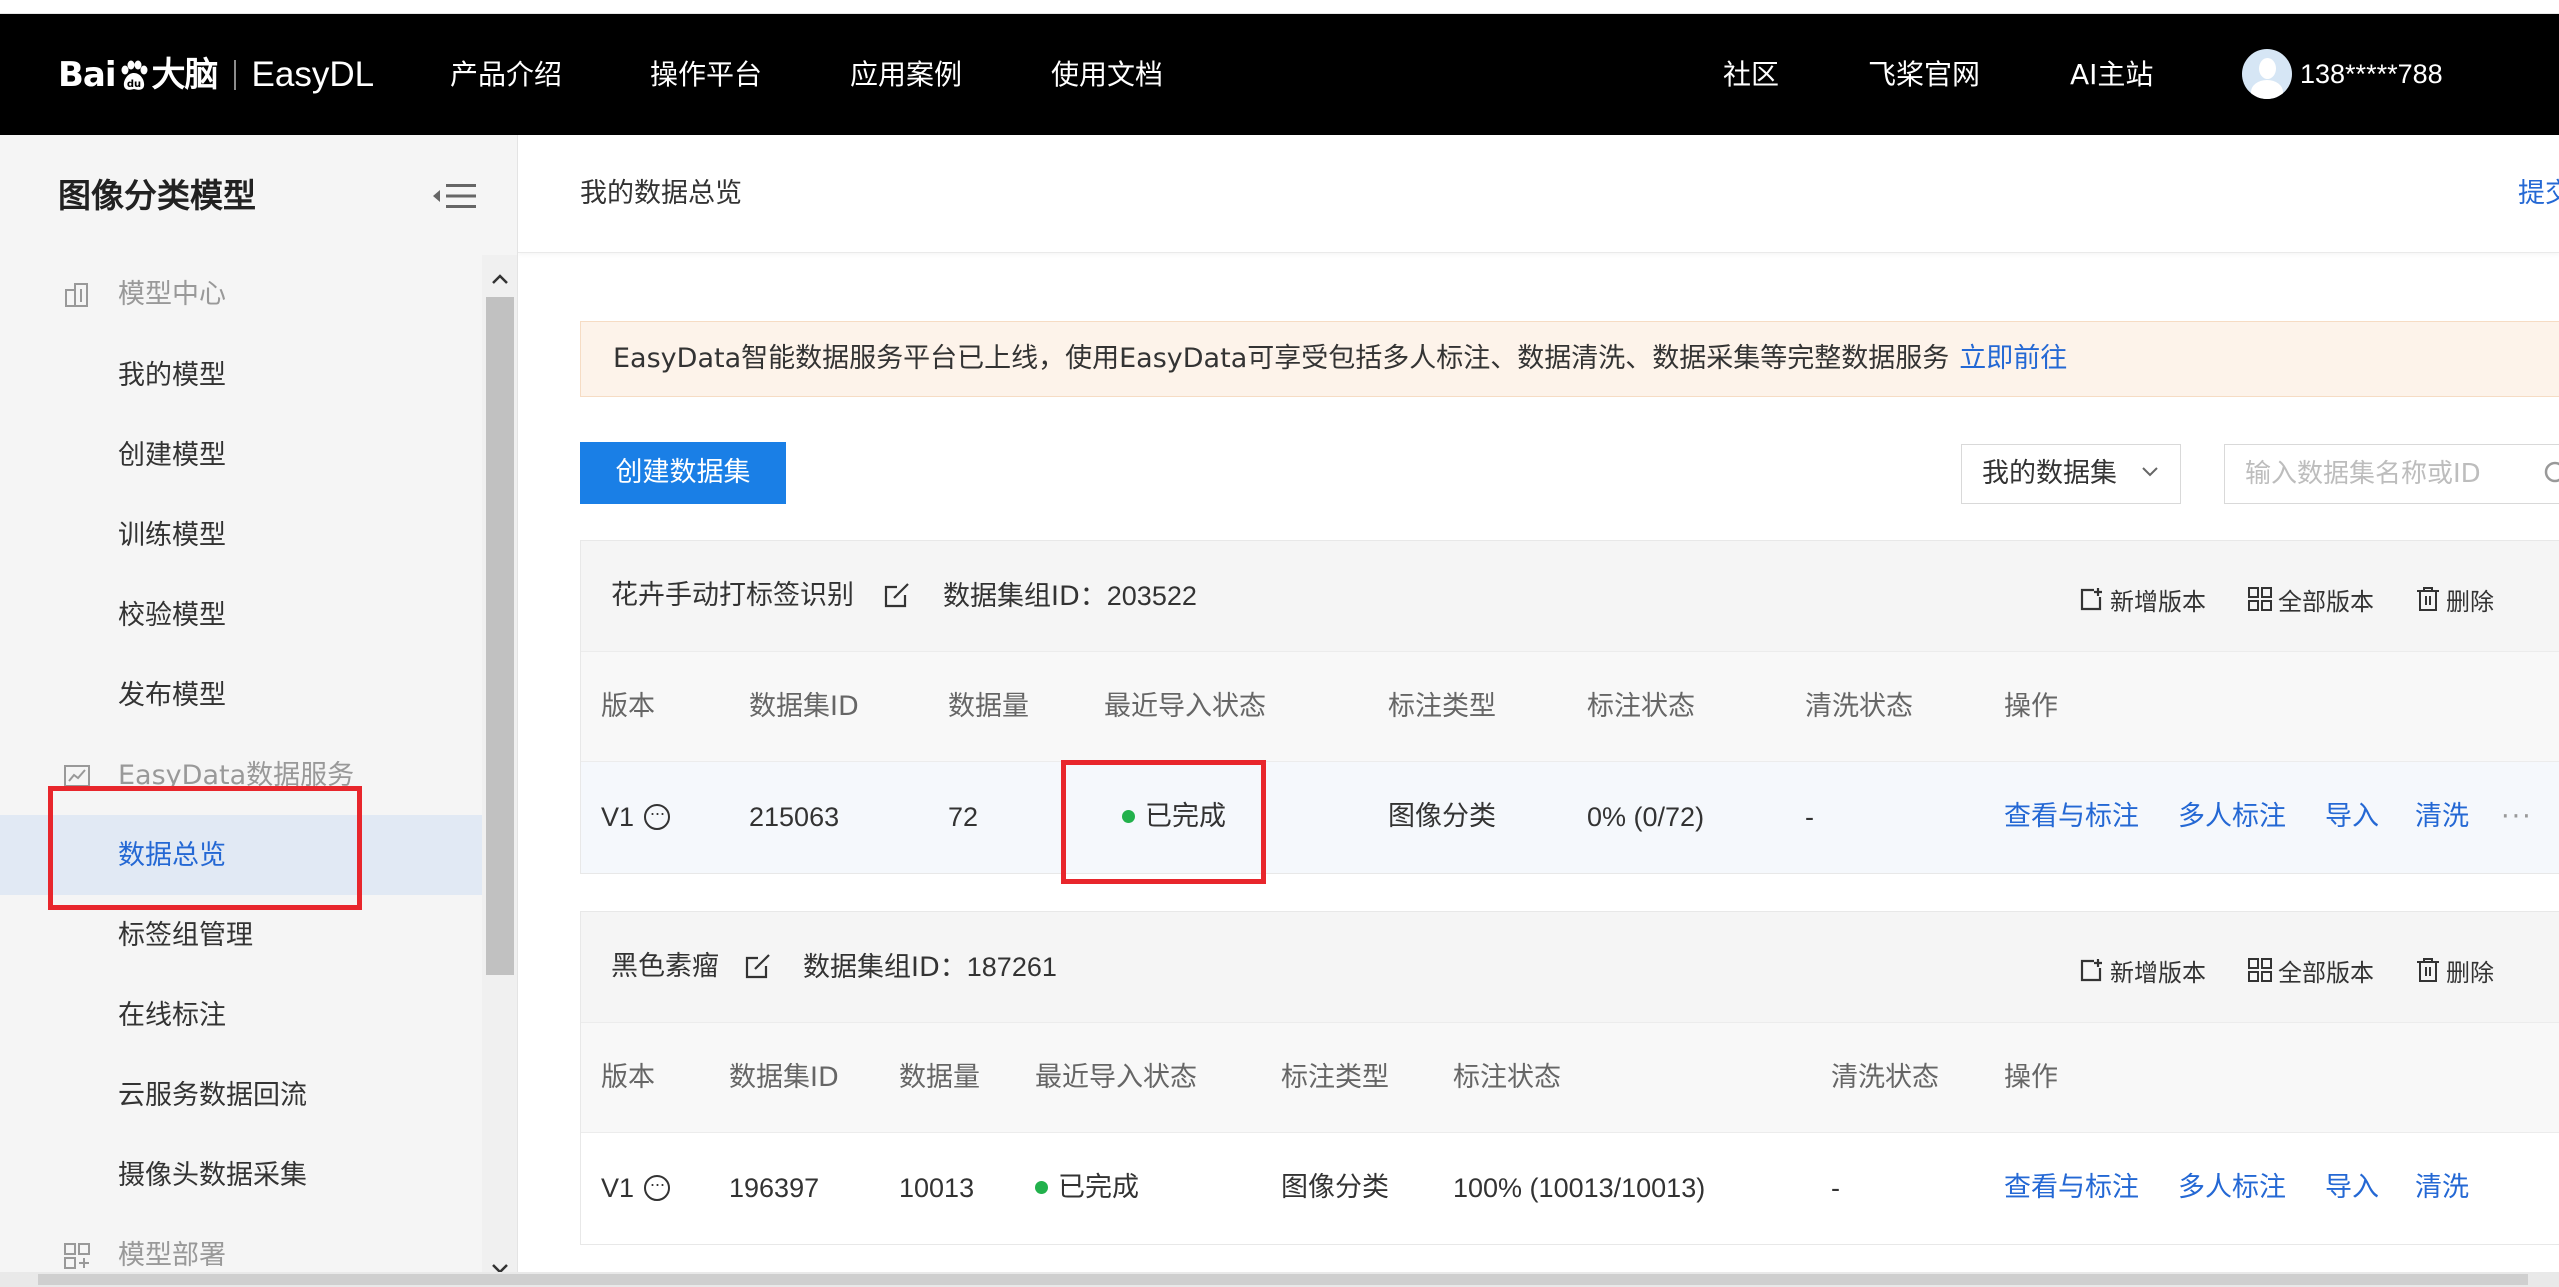 Image resolution: width=2559 pixels, height=1287 pixels. I want to click on col-operations: 操作, so click(2031, 706).